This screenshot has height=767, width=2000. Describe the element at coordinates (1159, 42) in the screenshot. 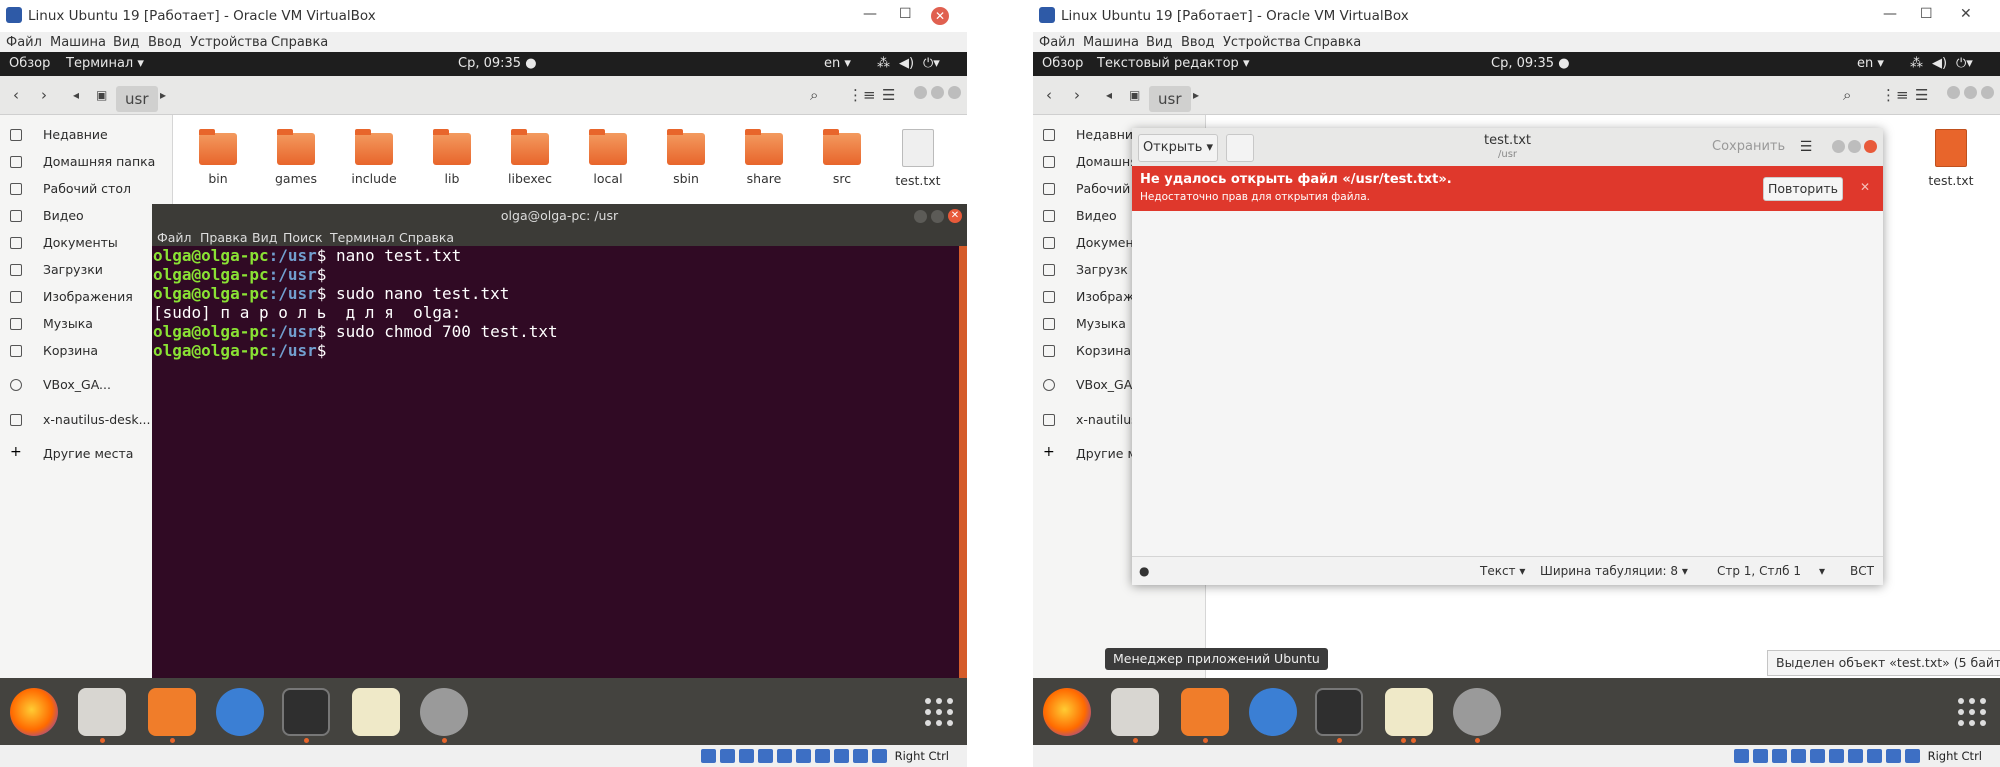

I see `menu-view: Вид` at that location.